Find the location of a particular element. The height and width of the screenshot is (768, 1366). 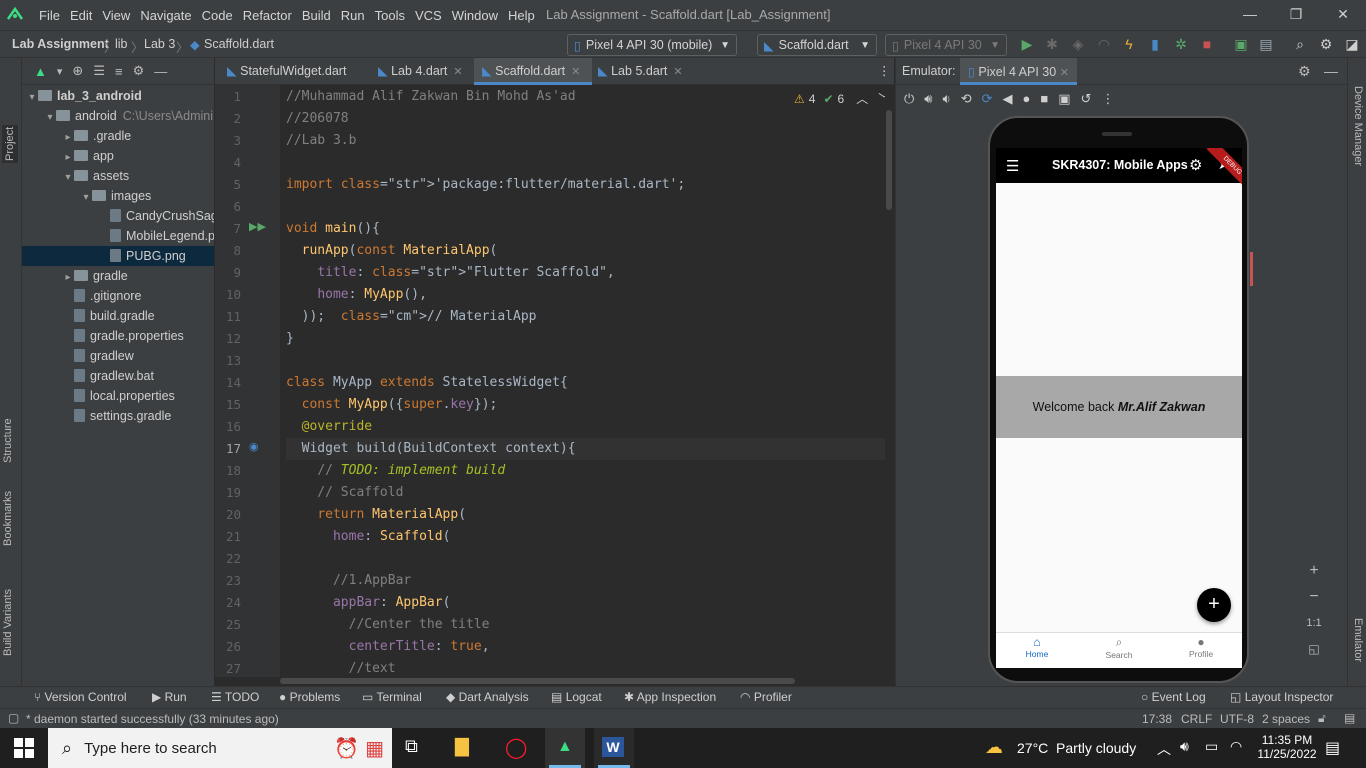

camera-icon: ▣ is located at coordinates (1064, 99).